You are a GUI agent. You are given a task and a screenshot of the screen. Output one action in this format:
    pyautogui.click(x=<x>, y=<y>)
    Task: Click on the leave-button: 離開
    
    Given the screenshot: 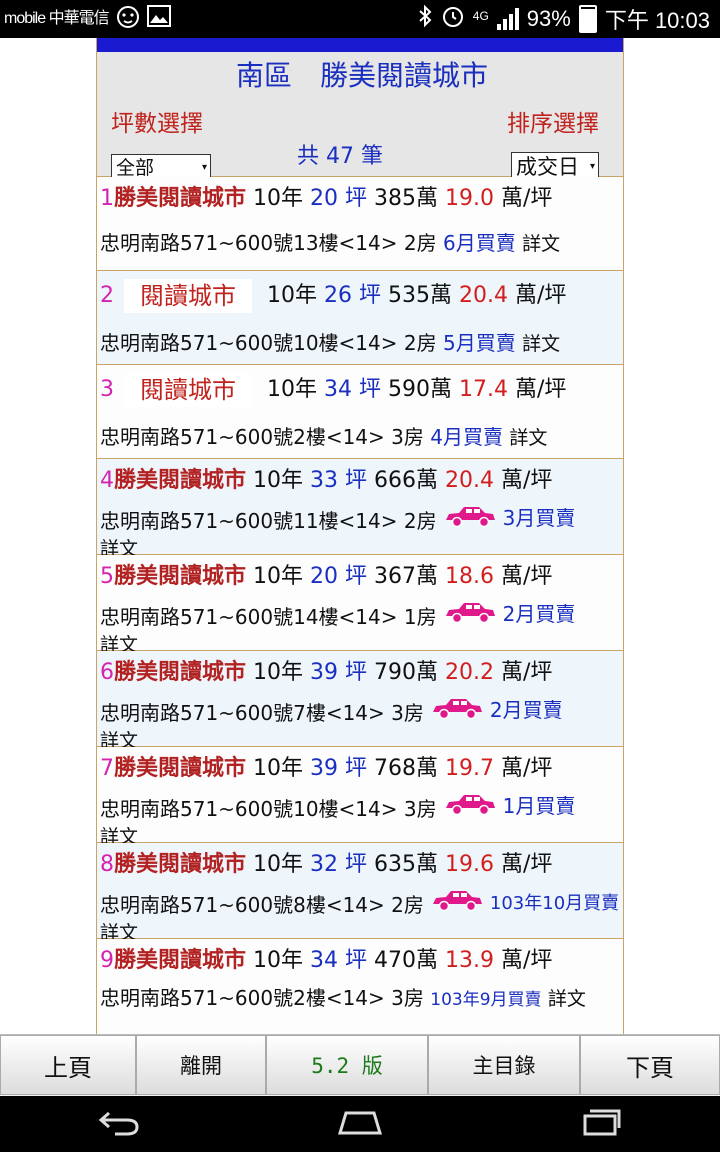 What is the action you would take?
    pyautogui.click(x=201, y=1065)
    